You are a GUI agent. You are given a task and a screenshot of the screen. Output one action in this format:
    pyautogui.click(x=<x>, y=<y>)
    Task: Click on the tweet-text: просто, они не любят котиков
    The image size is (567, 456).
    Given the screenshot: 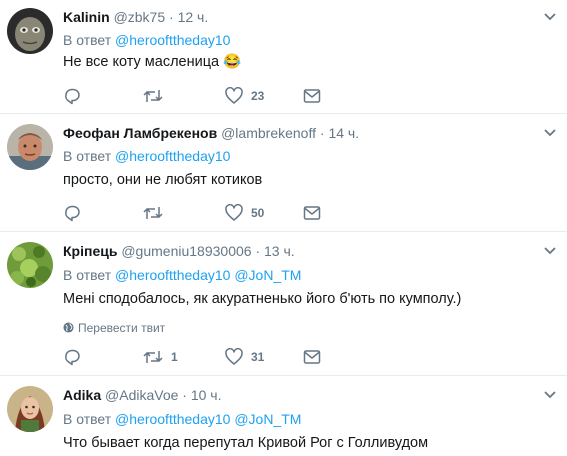 What is the action you would take?
    pyautogui.click(x=163, y=180)
    